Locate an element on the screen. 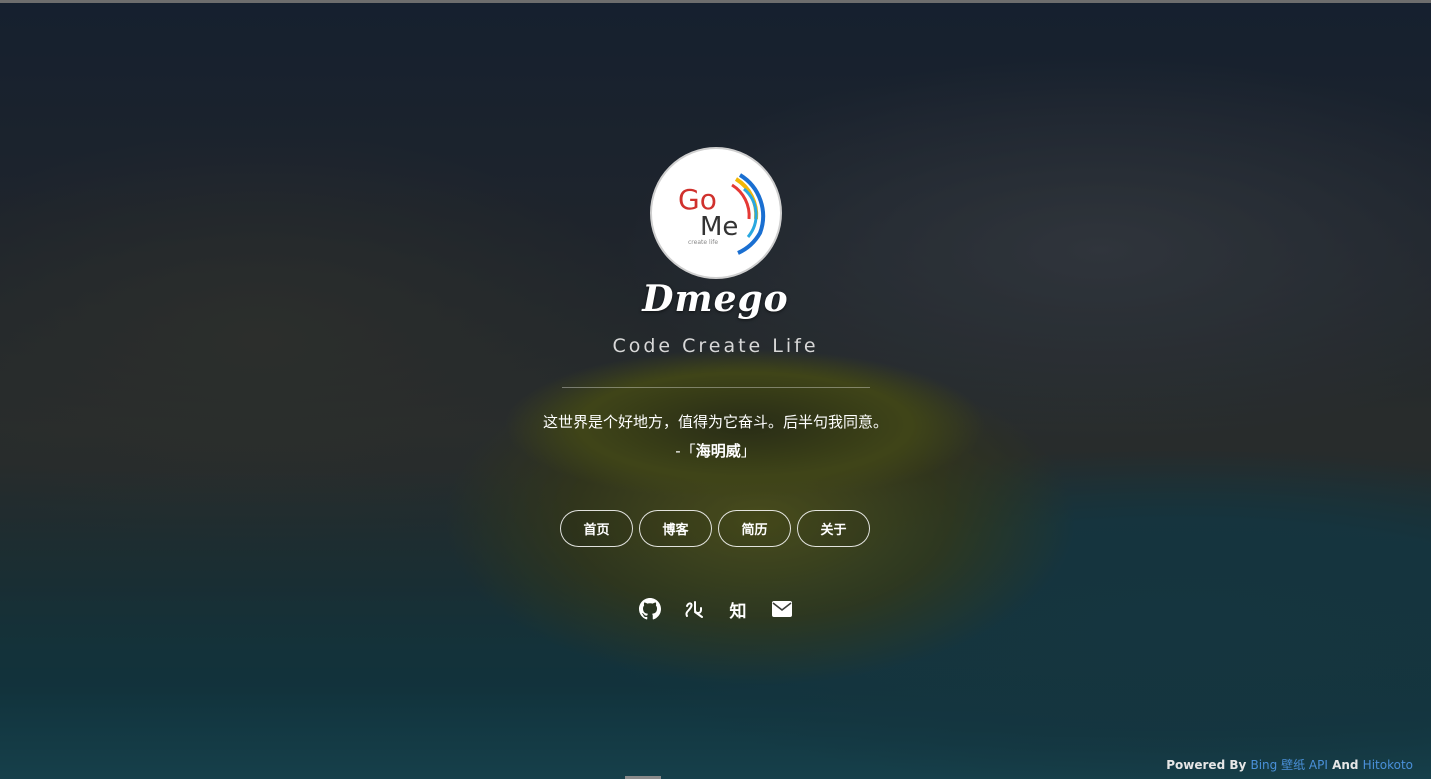 This screenshot has width=1431, height=779. bing-api-link: Bing 壁纸 API is located at coordinates (1288, 765).